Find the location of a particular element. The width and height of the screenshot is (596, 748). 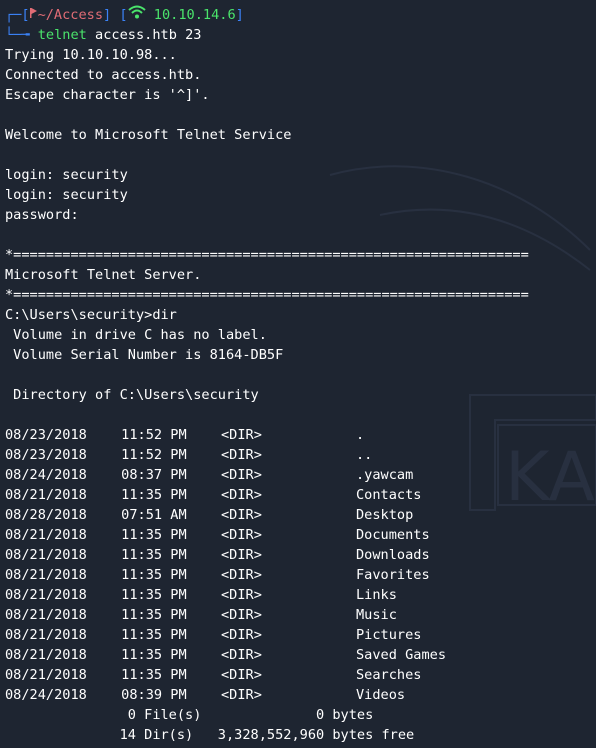

listing-row: 08/28/2018 07:51 AM <DIR> Desktop is located at coordinates (280, 515).